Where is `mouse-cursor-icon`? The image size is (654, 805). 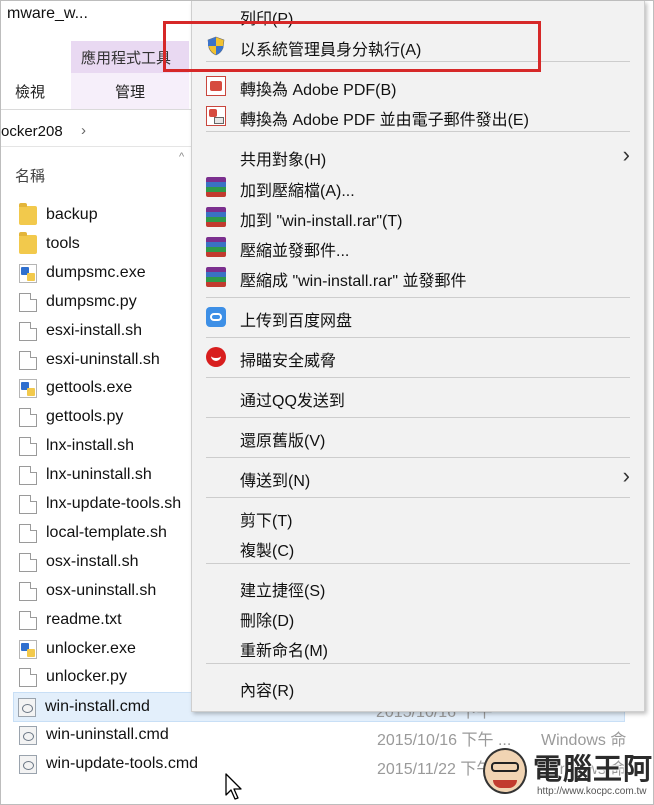 mouse-cursor-icon is located at coordinates (233, 786).